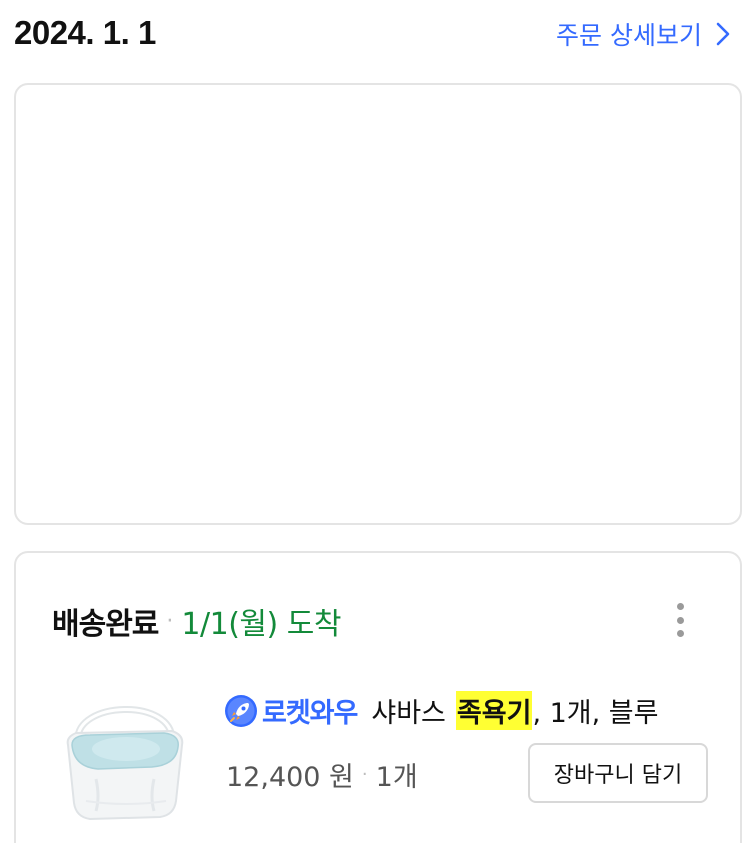 The width and height of the screenshot is (750, 843). What do you see at coordinates (680, 620) in the screenshot?
I see `more-options-icon` at bounding box center [680, 620].